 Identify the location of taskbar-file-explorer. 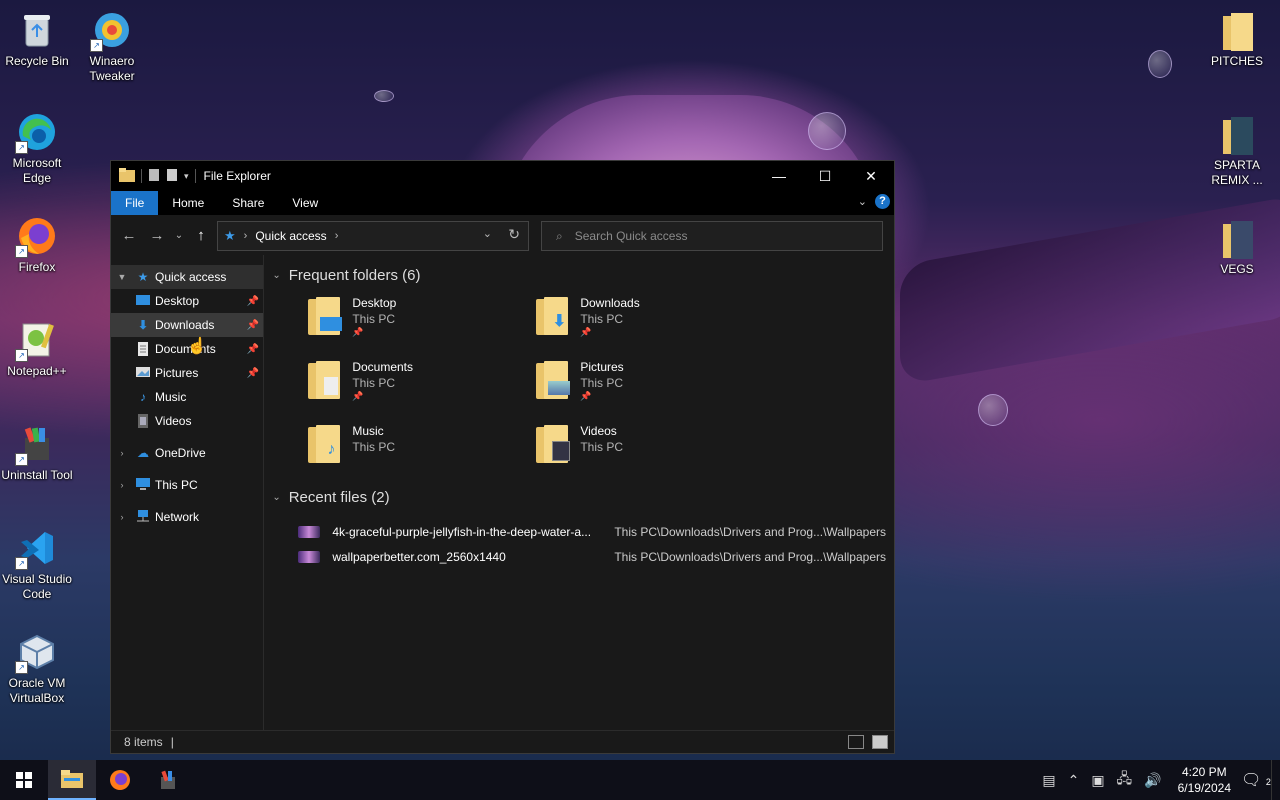
(72, 780).